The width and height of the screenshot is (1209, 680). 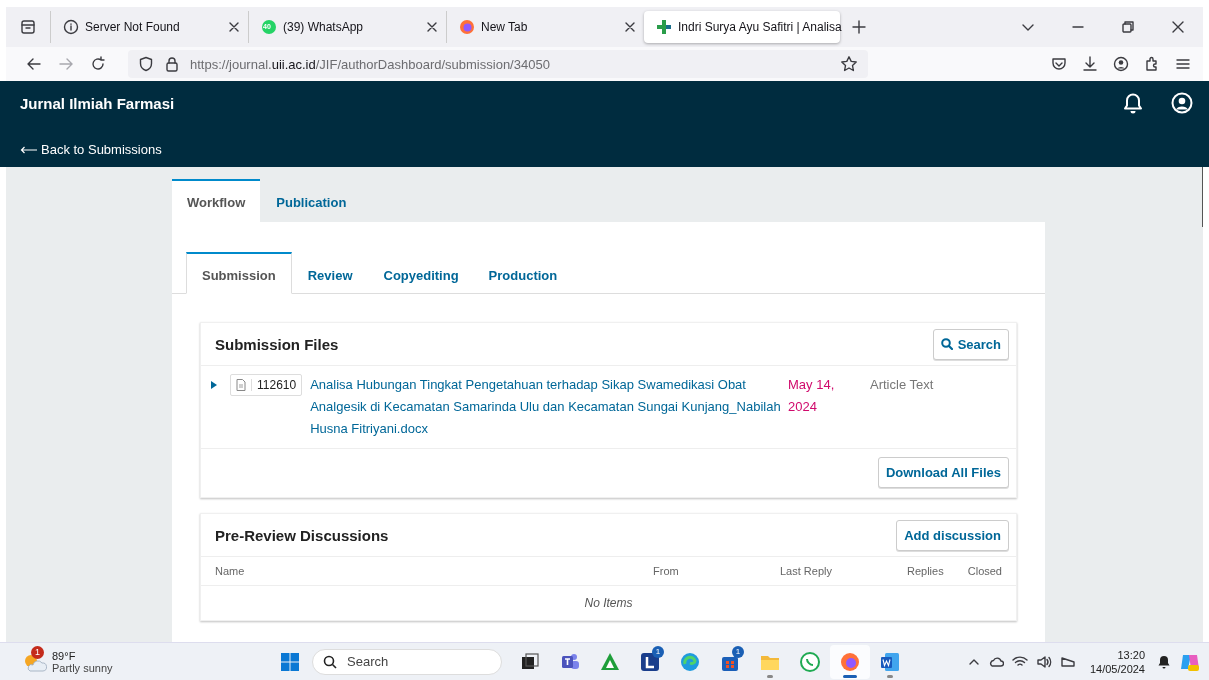 What do you see at coordinates (812, 396) in the screenshot?
I see `file-date: May 14, 2024` at bounding box center [812, 396].